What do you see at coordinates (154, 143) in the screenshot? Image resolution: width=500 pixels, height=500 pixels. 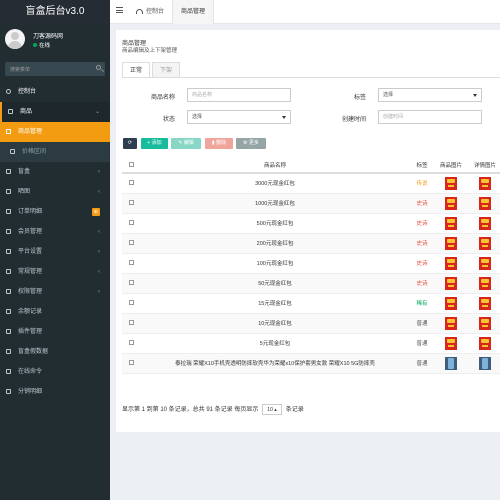 I see `add-button: + 添加` at bounding box center [154, 143].